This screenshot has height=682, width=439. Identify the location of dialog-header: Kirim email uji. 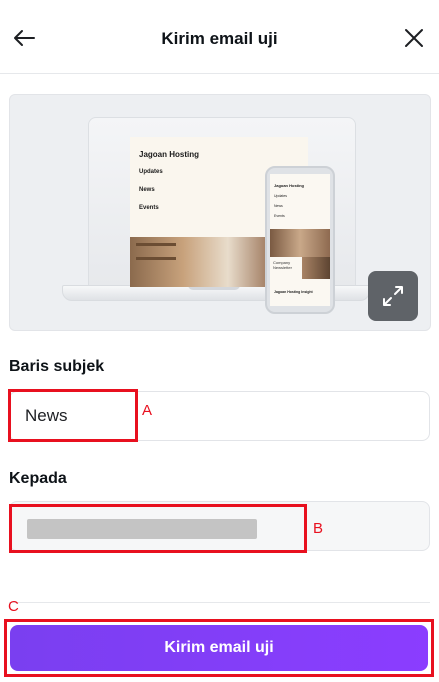
(219, 37).